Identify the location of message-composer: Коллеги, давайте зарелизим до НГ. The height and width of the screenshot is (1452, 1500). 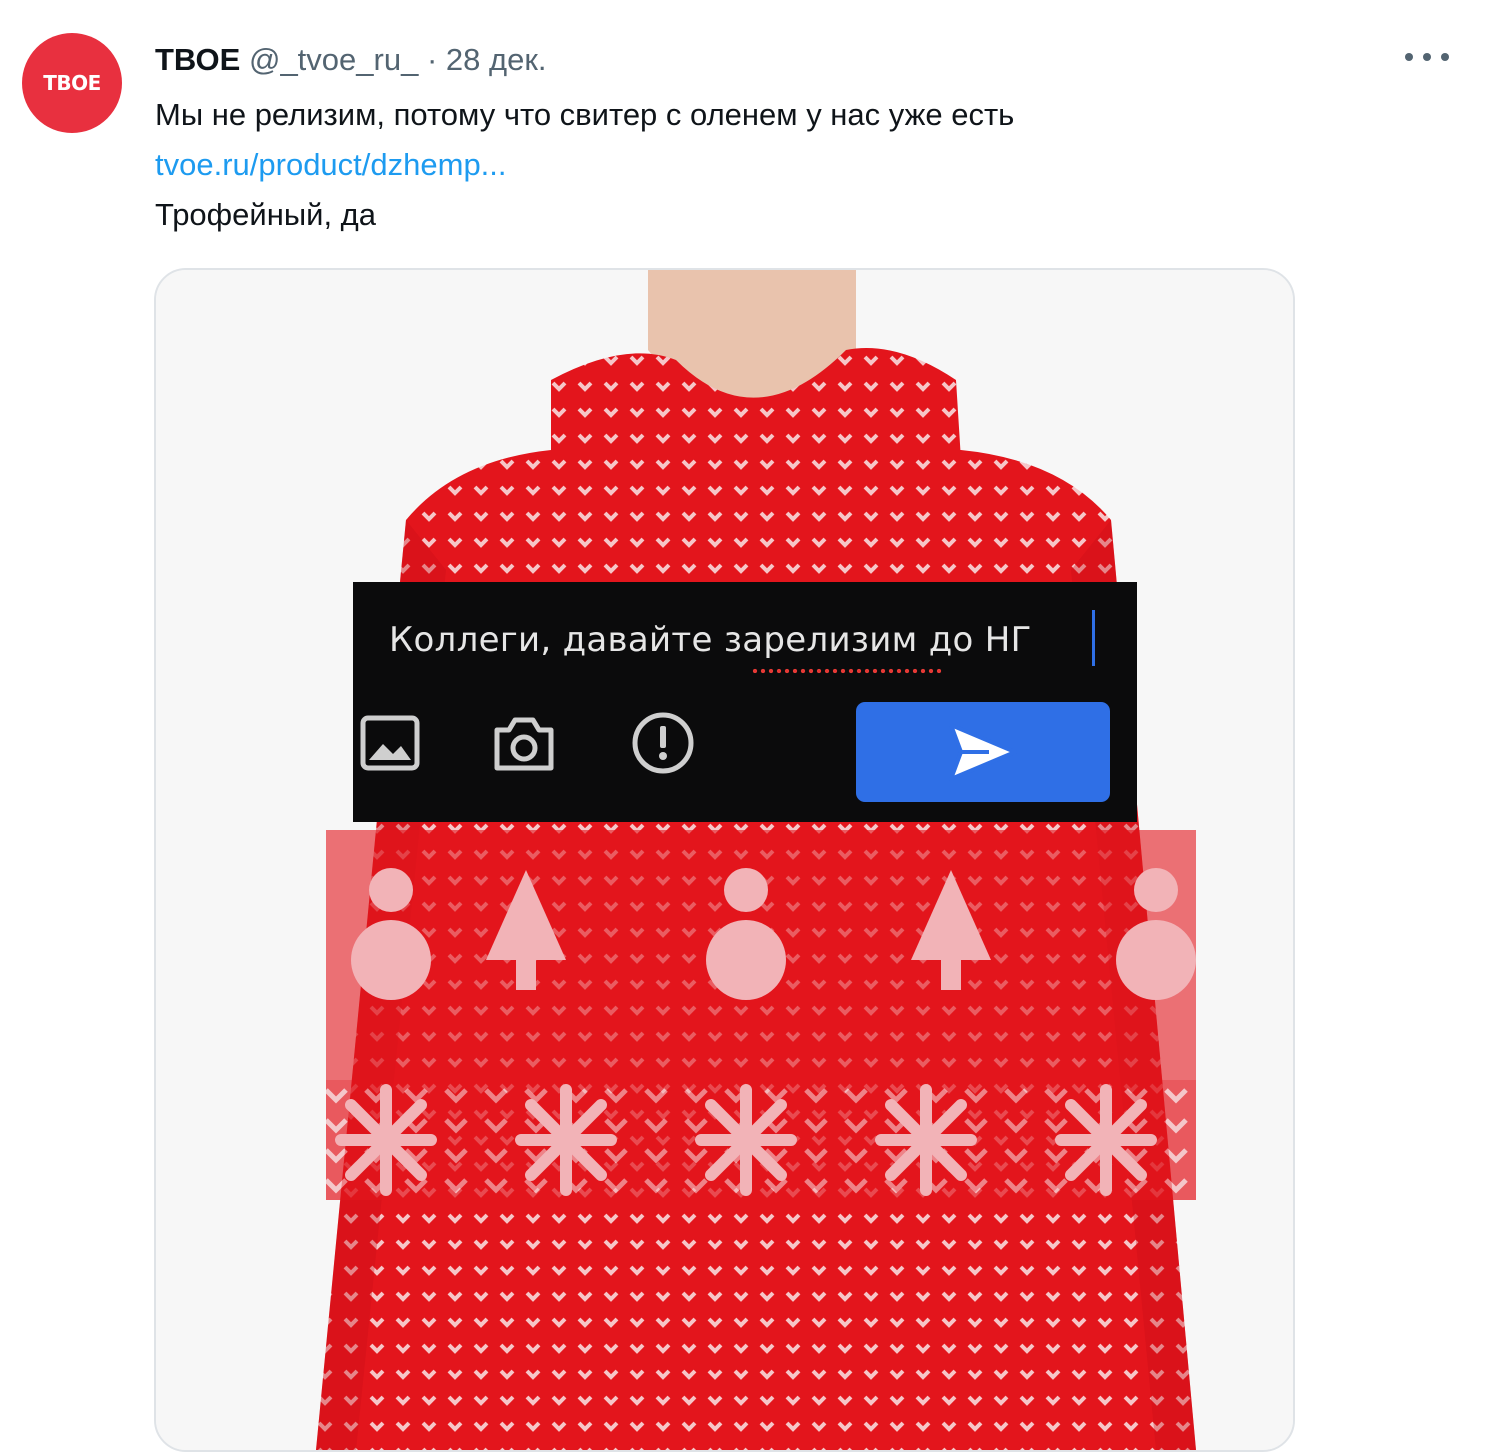
(745, 702).